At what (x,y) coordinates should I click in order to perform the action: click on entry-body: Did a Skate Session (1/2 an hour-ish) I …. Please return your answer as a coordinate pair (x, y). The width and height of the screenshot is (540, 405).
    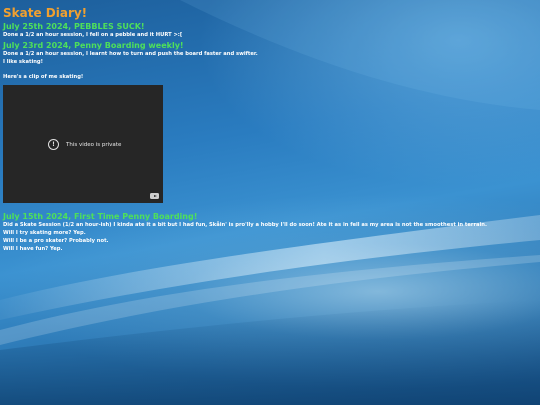
    Looking at the image, I should click on (245, 237).